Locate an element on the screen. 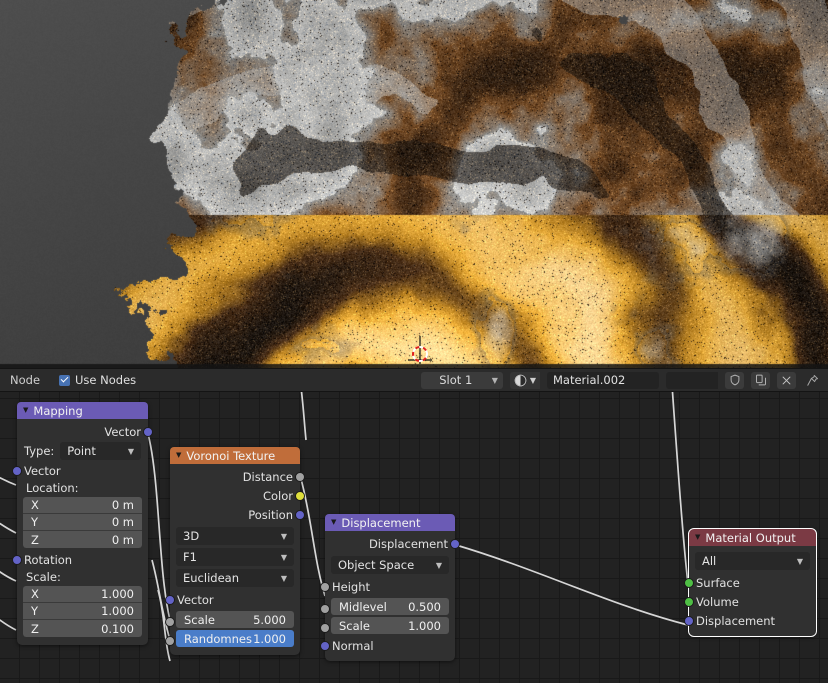 This screenshot has width=828, height=683. normal-label: Normal is located at coordinates (353, 645).